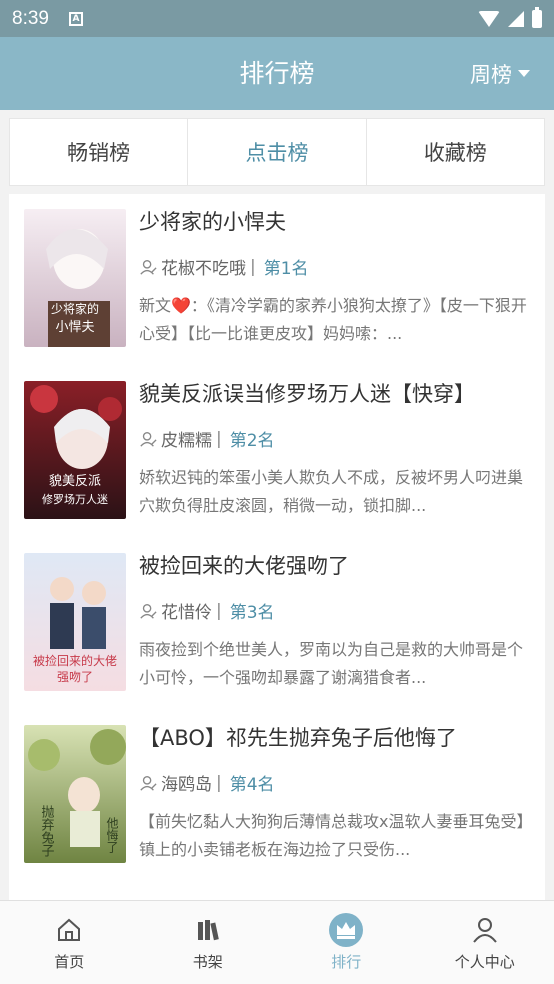  Describe the element at coordinates (112, 835) in the screenshot. I see `svg-text: 他悔了` at that location.